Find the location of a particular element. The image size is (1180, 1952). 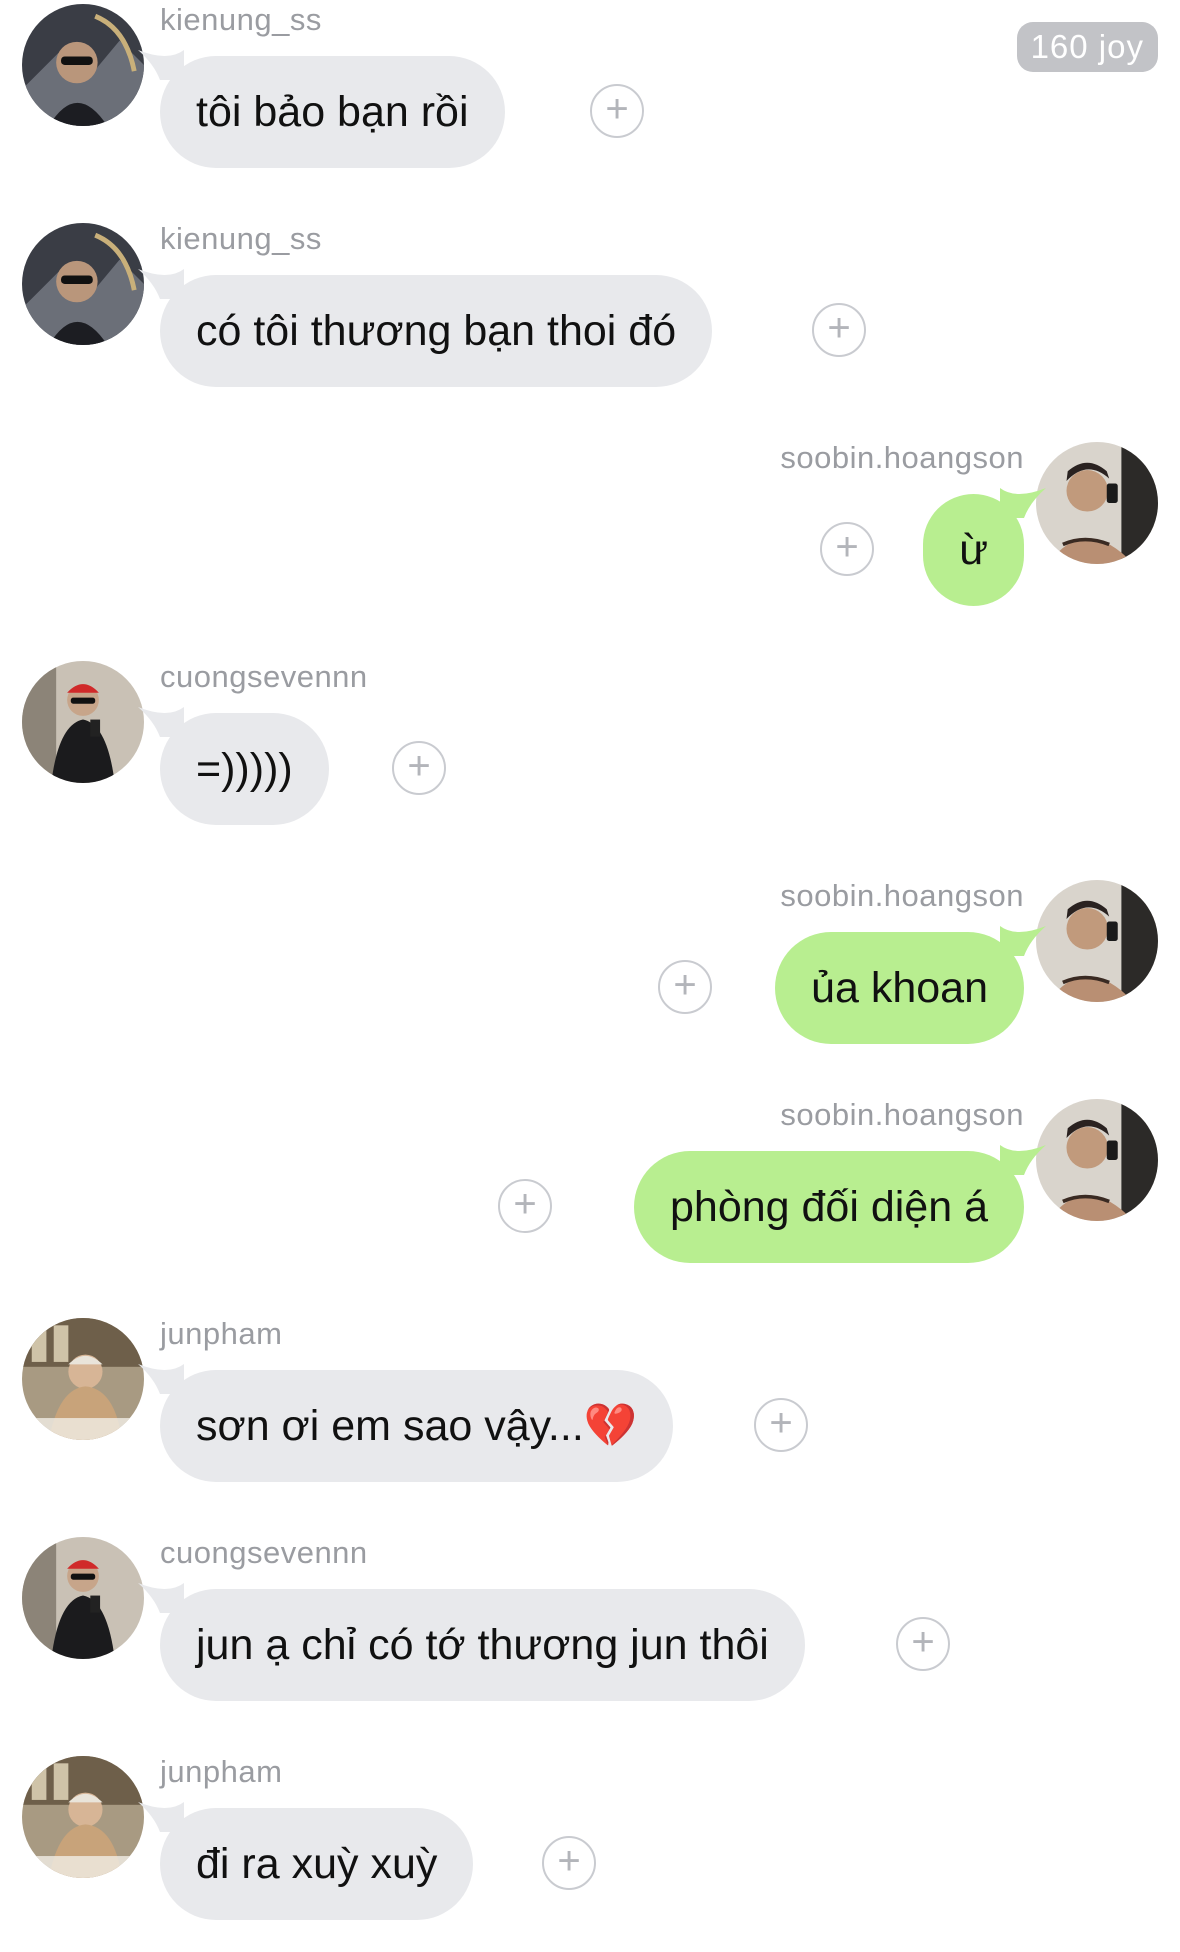

message-row: kienung_ss có tôi thương bạn thoi đó + is located at coordinates (590, 319).